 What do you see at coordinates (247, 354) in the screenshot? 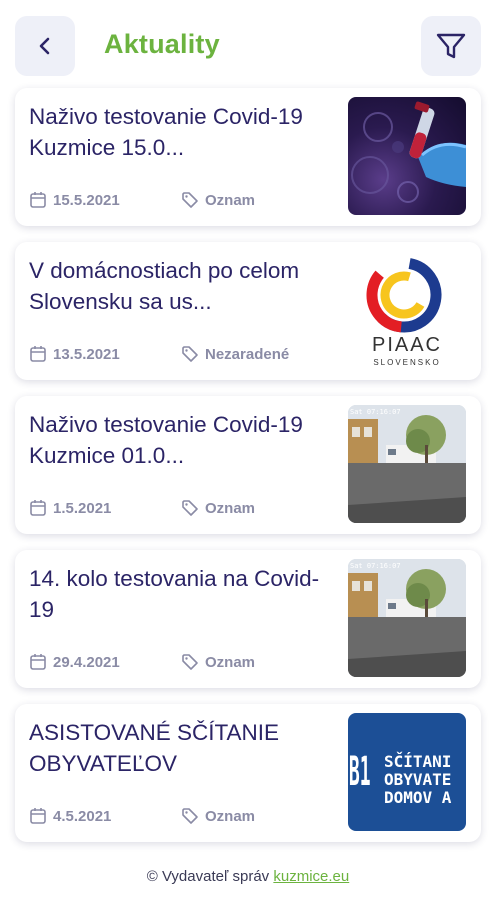
I see `article-tag: Nezaradené` at bounding box center [247, 354].